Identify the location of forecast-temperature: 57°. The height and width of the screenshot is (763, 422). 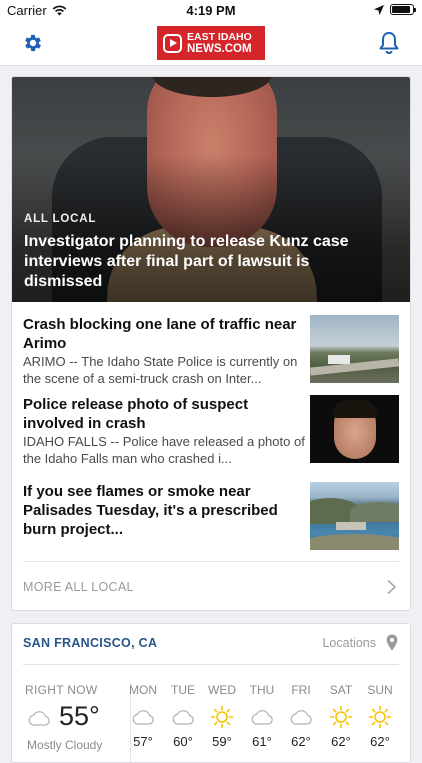
(143, 741).